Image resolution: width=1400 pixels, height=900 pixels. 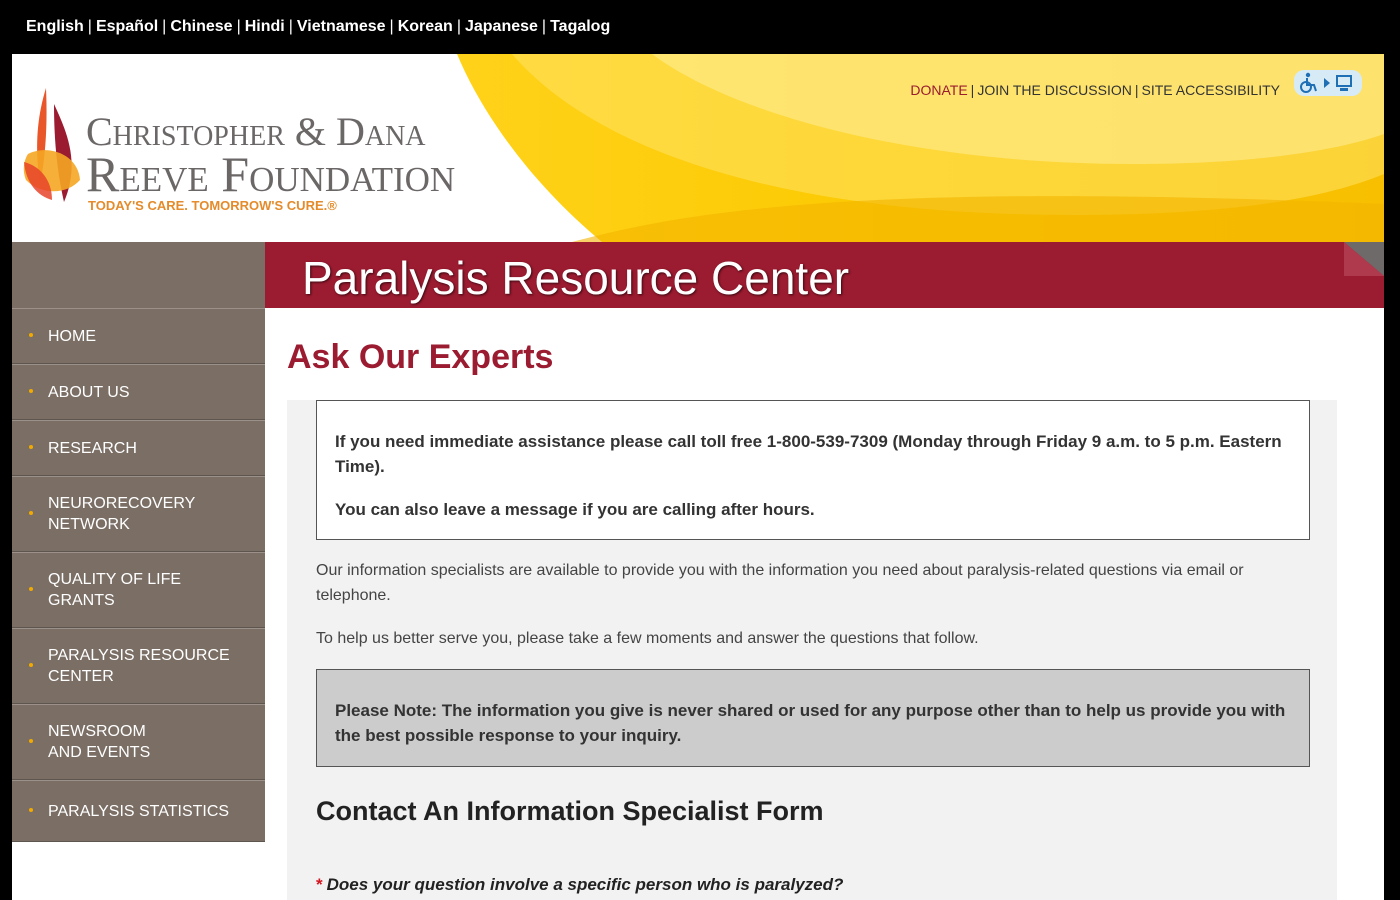 What do you see at coordinates (1328, 83) in the screenshot?
I see `accessibility-icons` at bounding box center [1328, 83].